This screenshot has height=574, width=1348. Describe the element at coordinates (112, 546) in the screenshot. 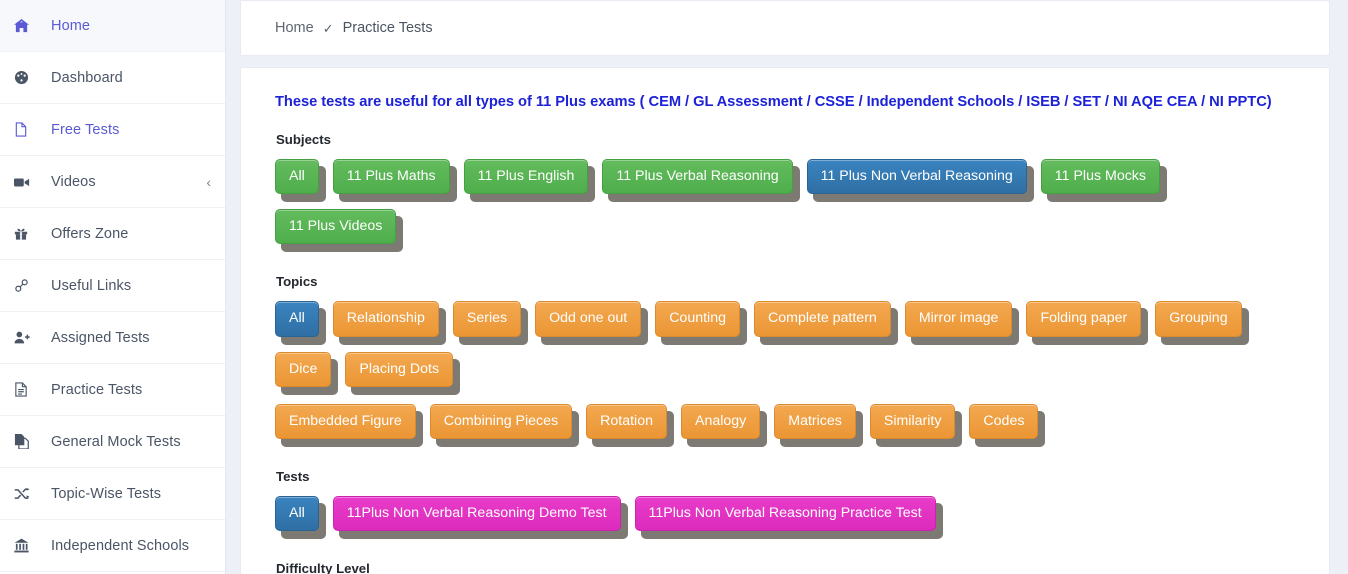

I see `sidebar-item-independent-schools: Independent Schools` at that location.